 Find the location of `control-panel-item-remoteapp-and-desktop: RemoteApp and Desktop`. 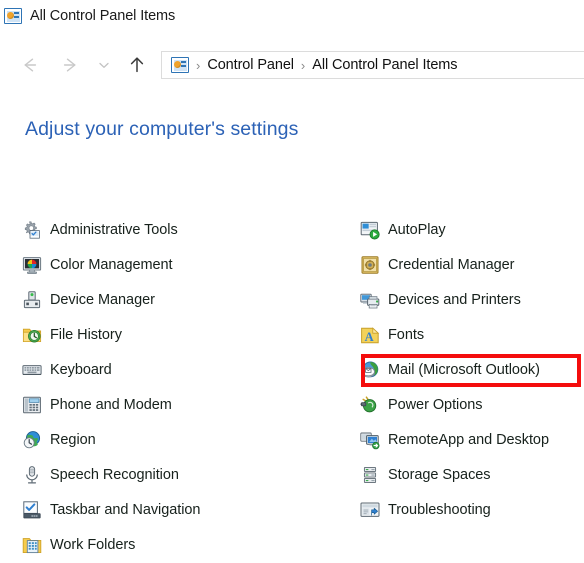

control-panel-item-remoteapp-and-desktop: RemoteApp and Desktop is located at coordinates (472, 439).